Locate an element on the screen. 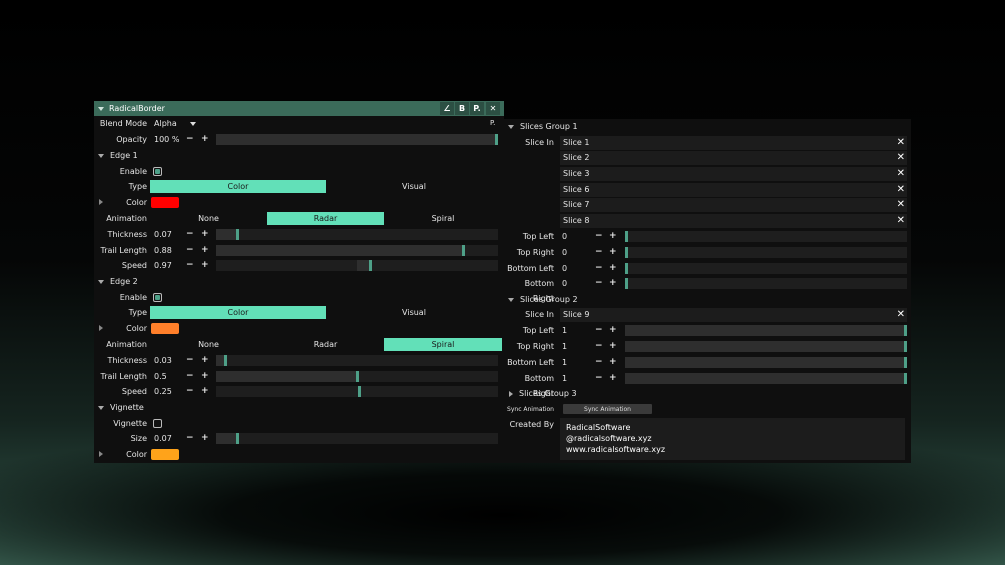  opacity-slider is located at coordinates (357, 139).